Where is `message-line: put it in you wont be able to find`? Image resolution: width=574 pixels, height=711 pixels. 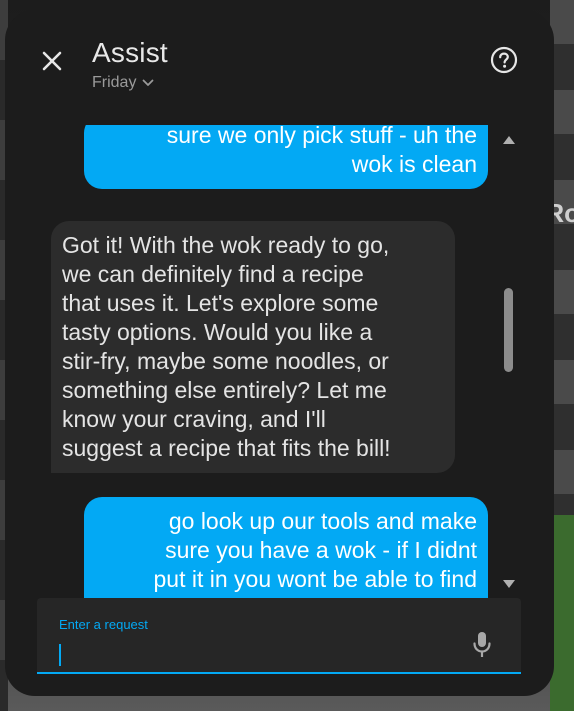
message-line: put it in you wont be able to find is located at coordinates (315, 579).